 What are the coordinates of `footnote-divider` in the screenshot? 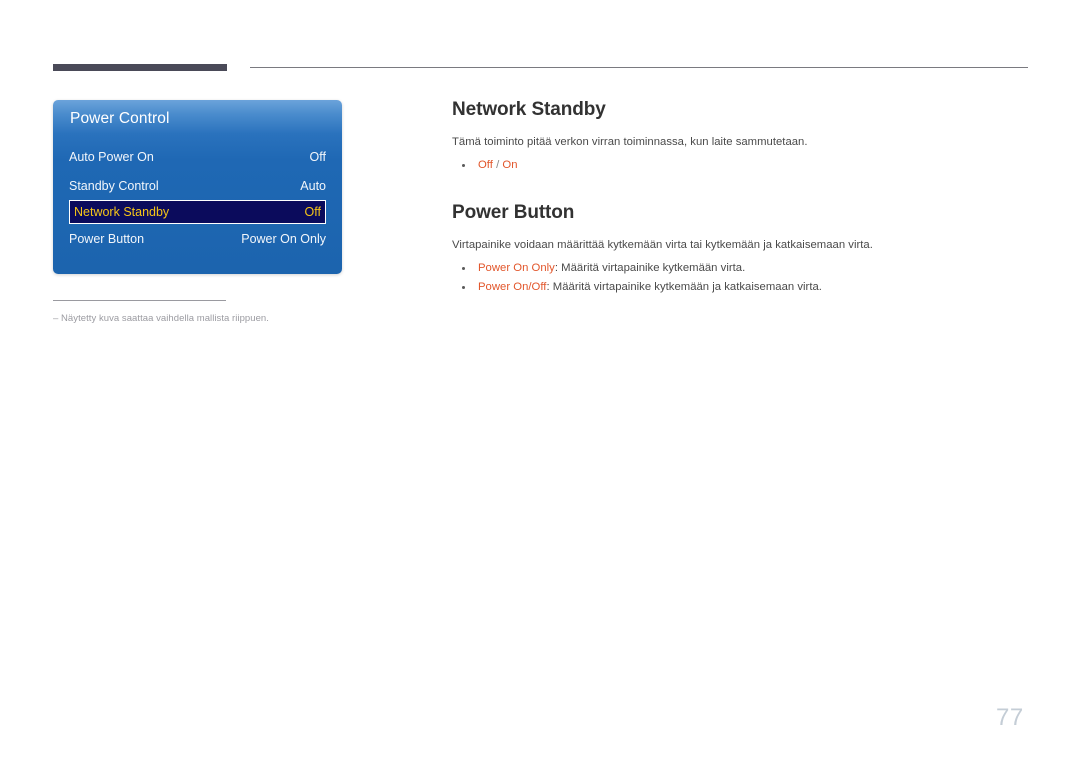 It's located at (139, 300).